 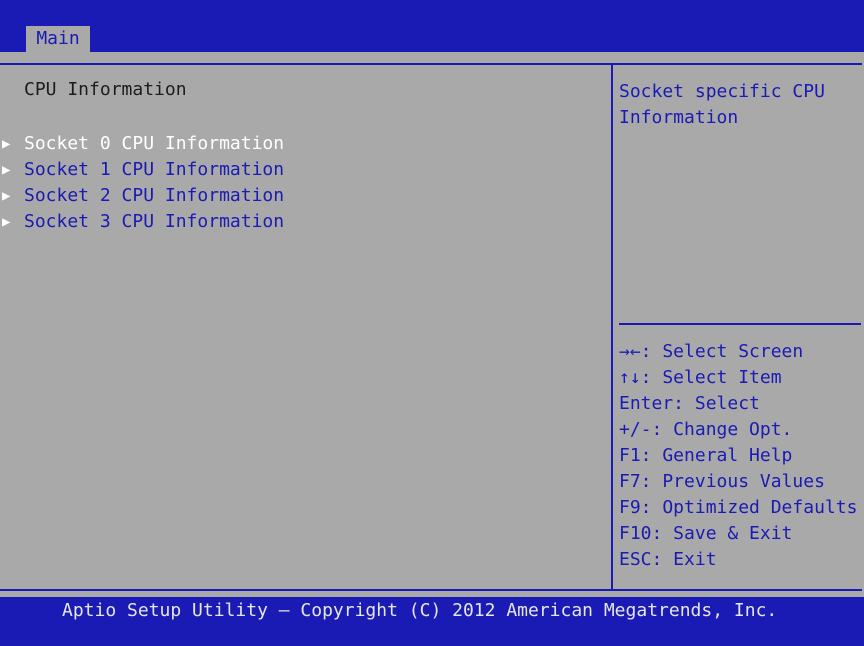 I want to click on key-hint-f7: F7: Previous Values, so click(x=722, y=481).